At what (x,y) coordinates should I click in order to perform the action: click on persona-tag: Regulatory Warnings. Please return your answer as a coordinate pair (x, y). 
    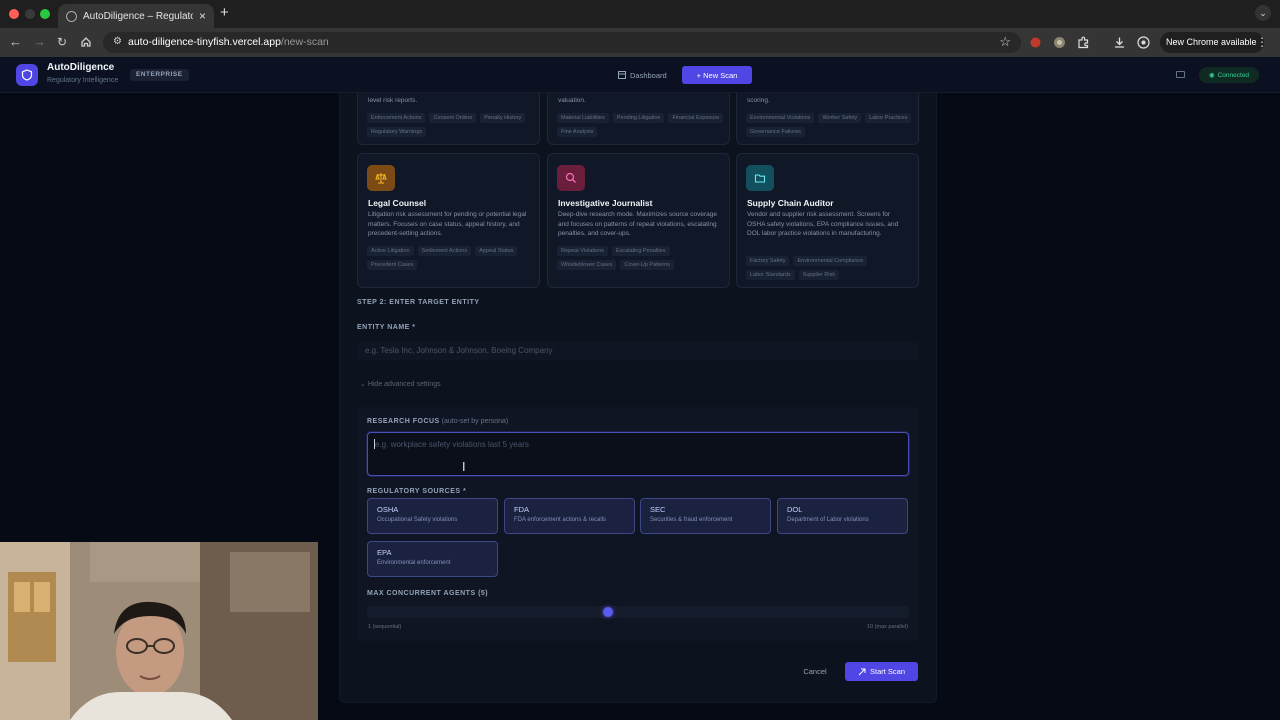
    Looking at the image, I should click on (397, 132).